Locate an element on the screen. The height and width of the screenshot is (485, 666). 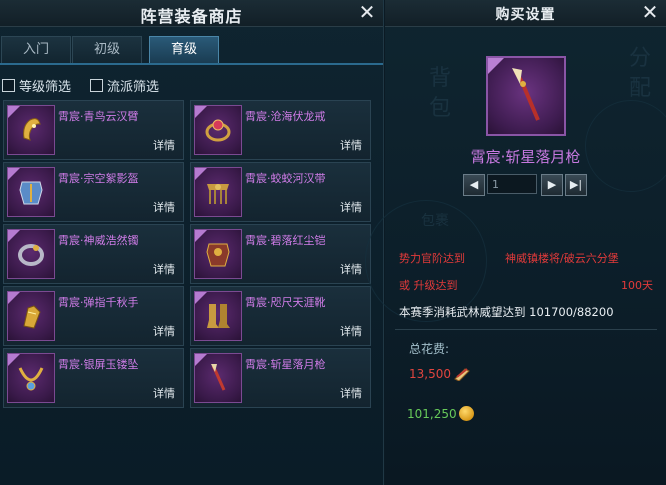
level-filter-label: 等级筛选 is located at coordinates (45, 87).